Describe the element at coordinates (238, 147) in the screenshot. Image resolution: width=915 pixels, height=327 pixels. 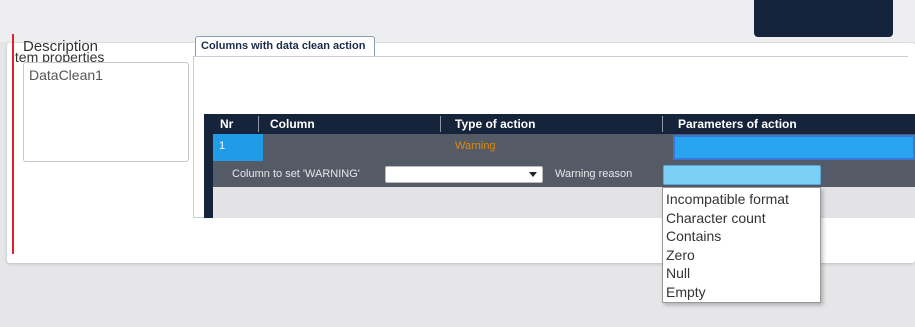
I see `cell-nr: 1` at that location.